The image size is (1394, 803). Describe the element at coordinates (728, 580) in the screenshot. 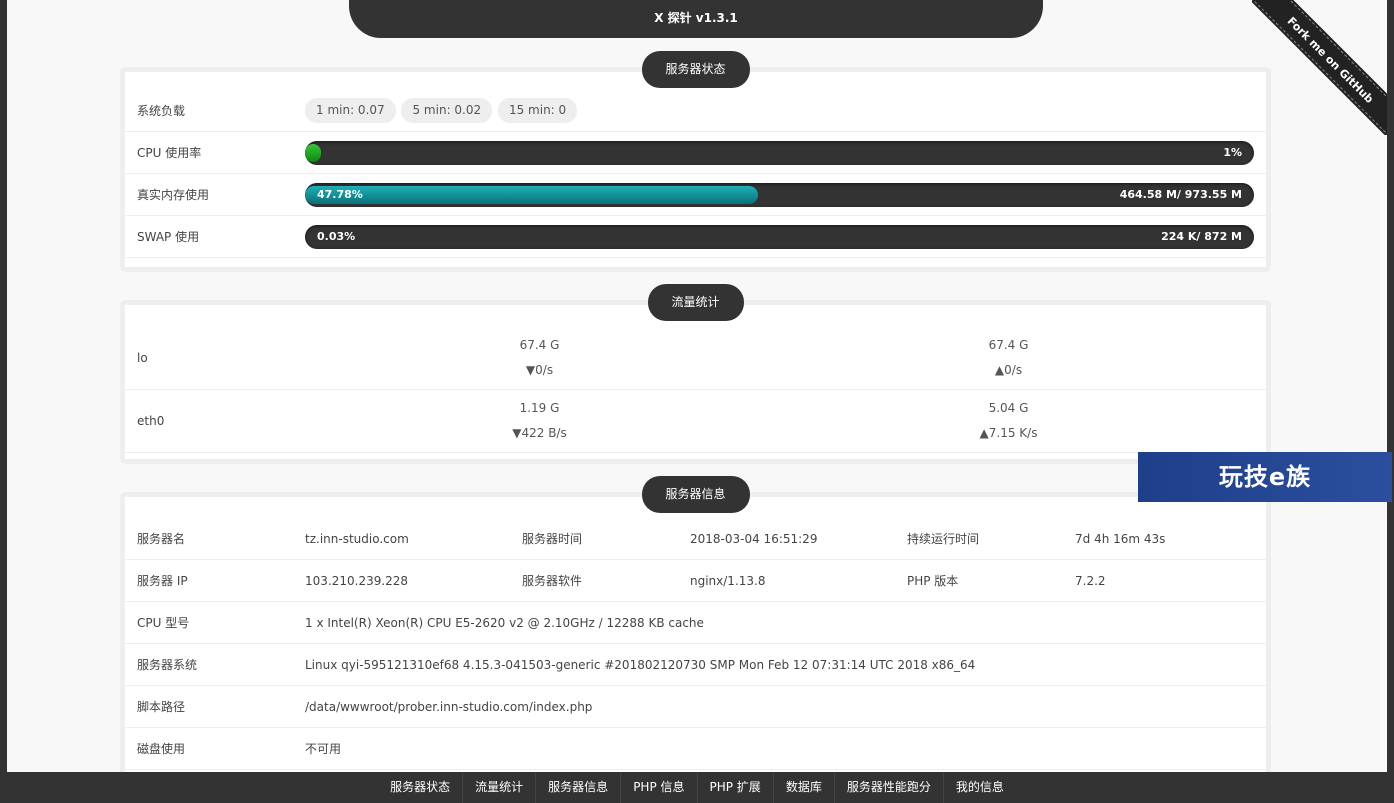

I see `software-value: nginx/1.13.8` at that location.